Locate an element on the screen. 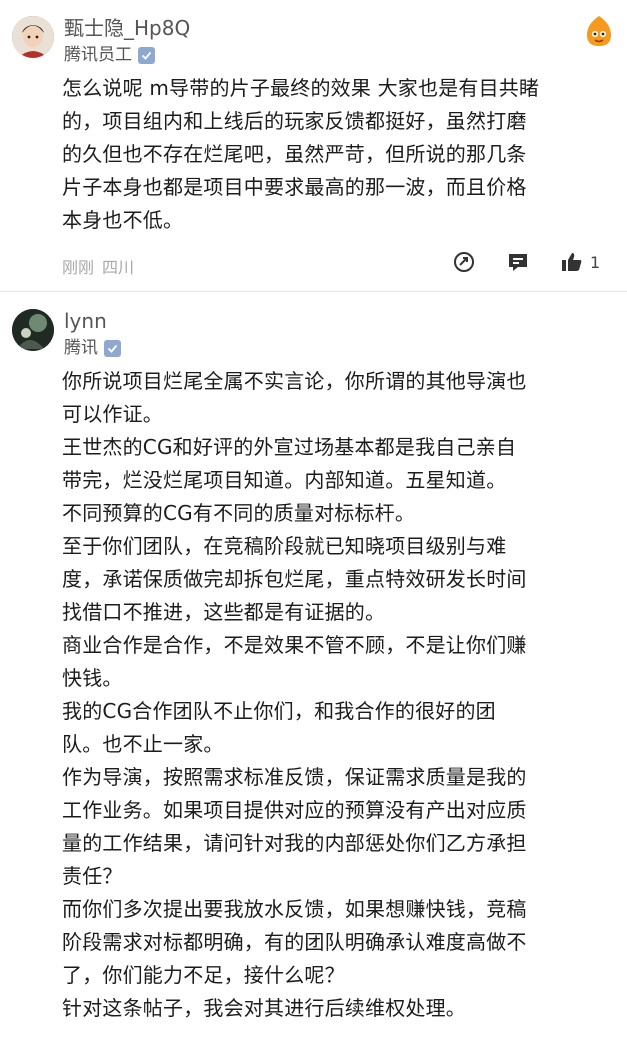 This screenshot has width=627, height=1052. content-line: 王世杰的CG和好评的外宣过场基本都是我自己亲自 is located at coordinates (289, 447).